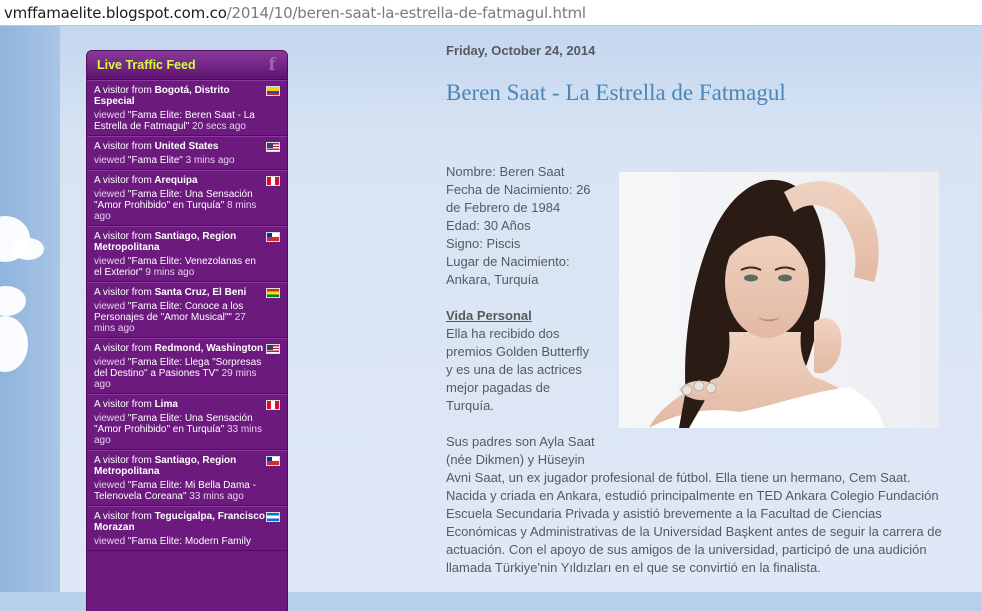  I want to click on feed-time: 20 secs ago, so click(219, 126).